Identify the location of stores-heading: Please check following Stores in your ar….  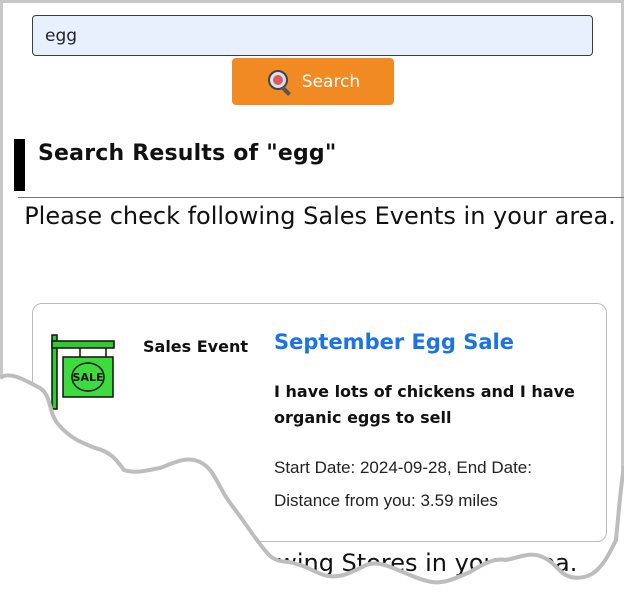
(320, 563).